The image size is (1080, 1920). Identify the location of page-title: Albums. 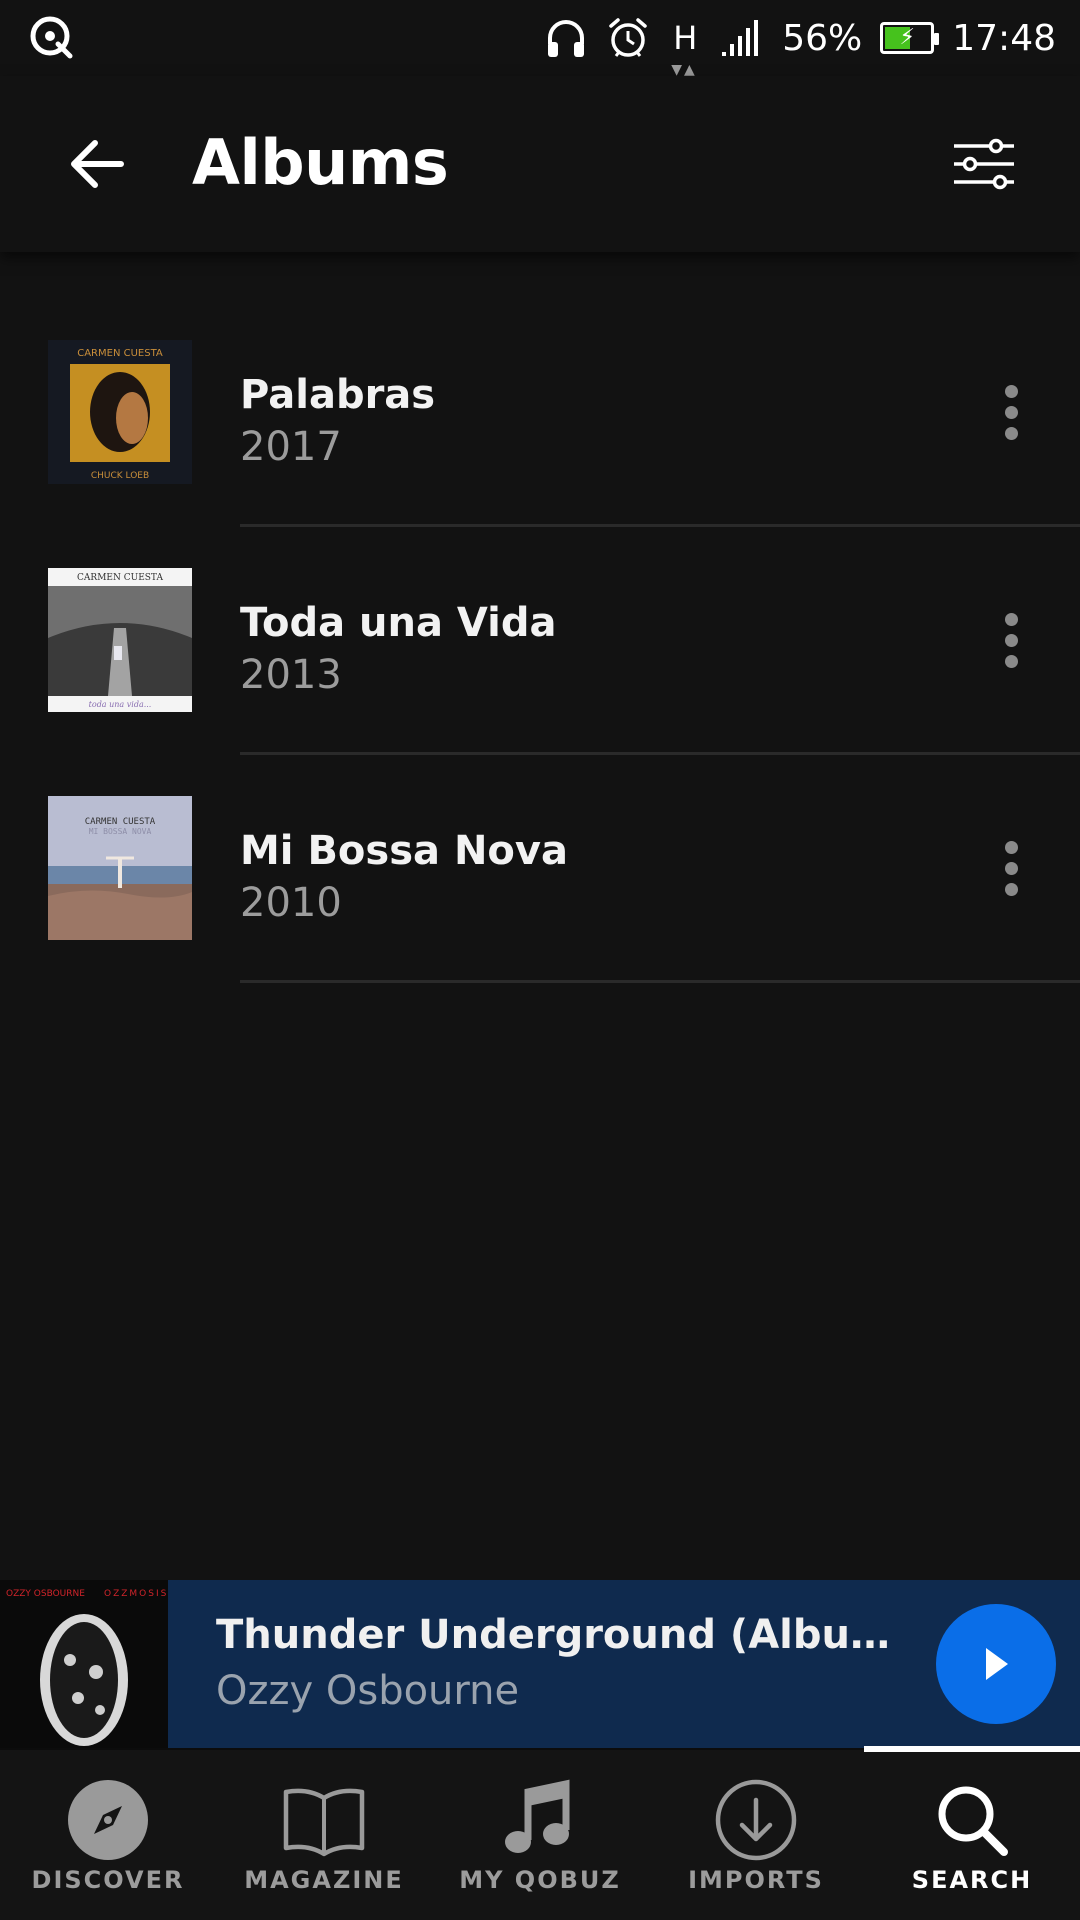
(320, 163).